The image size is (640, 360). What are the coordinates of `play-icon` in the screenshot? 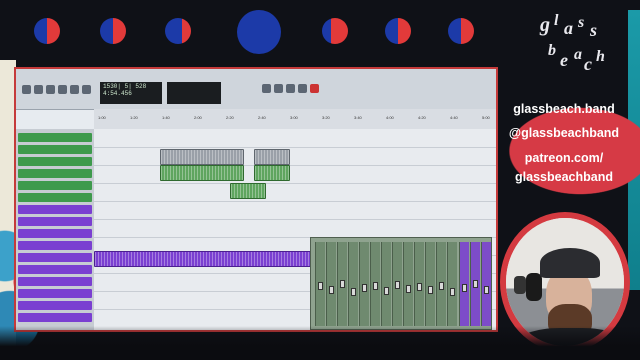 It's located at (290, 88).